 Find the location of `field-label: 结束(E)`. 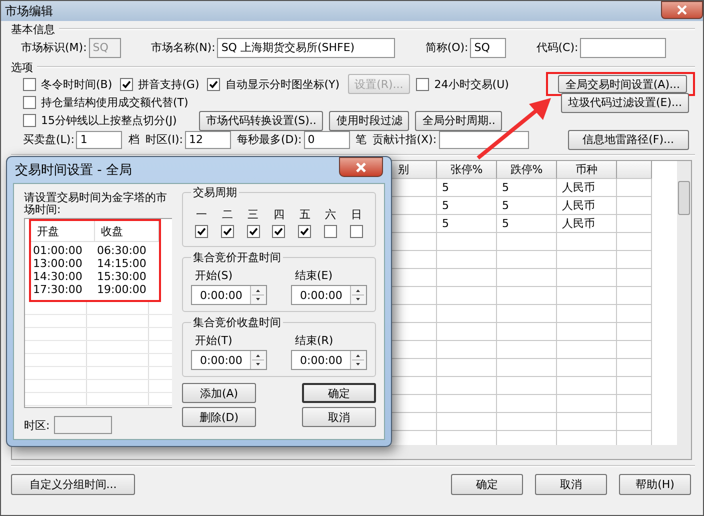

field-label: 结束(E) is located at coordinates (314, 275).